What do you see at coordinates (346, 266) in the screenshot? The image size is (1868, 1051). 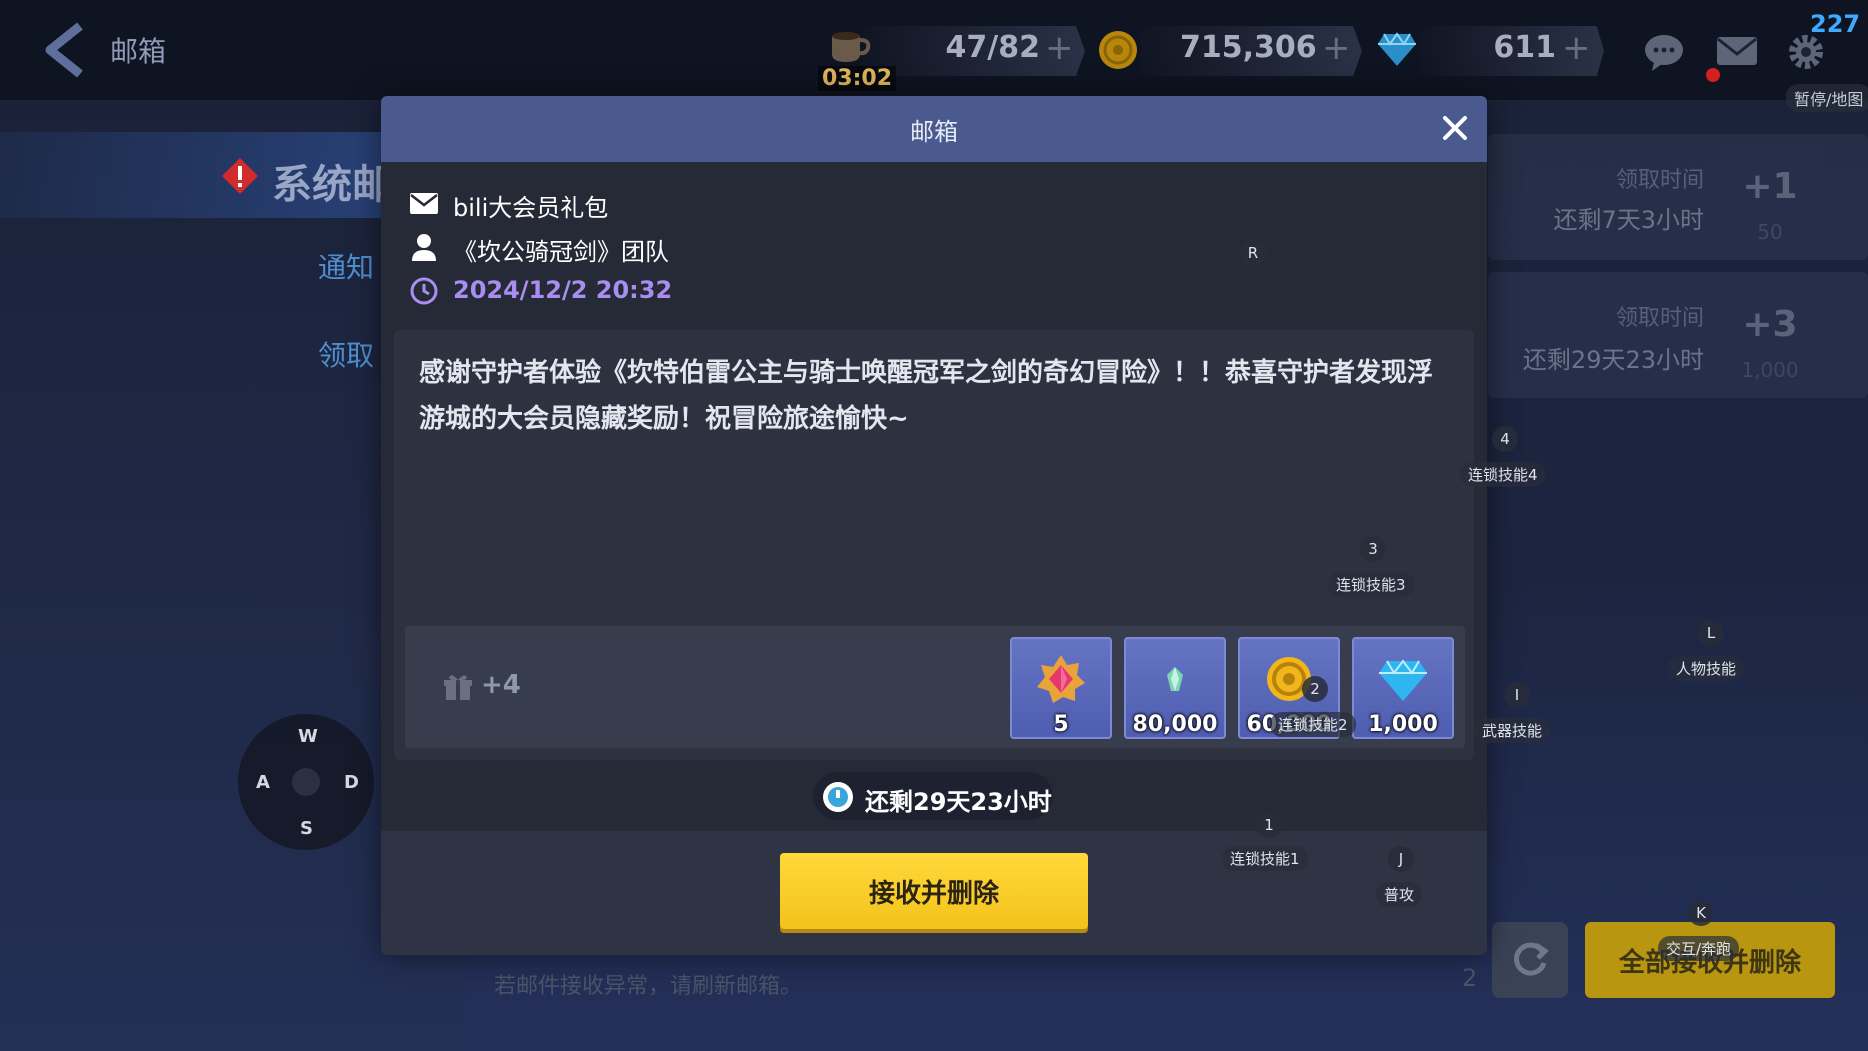 I see `tab-notice: 通知` at bounding box center [346, 266].